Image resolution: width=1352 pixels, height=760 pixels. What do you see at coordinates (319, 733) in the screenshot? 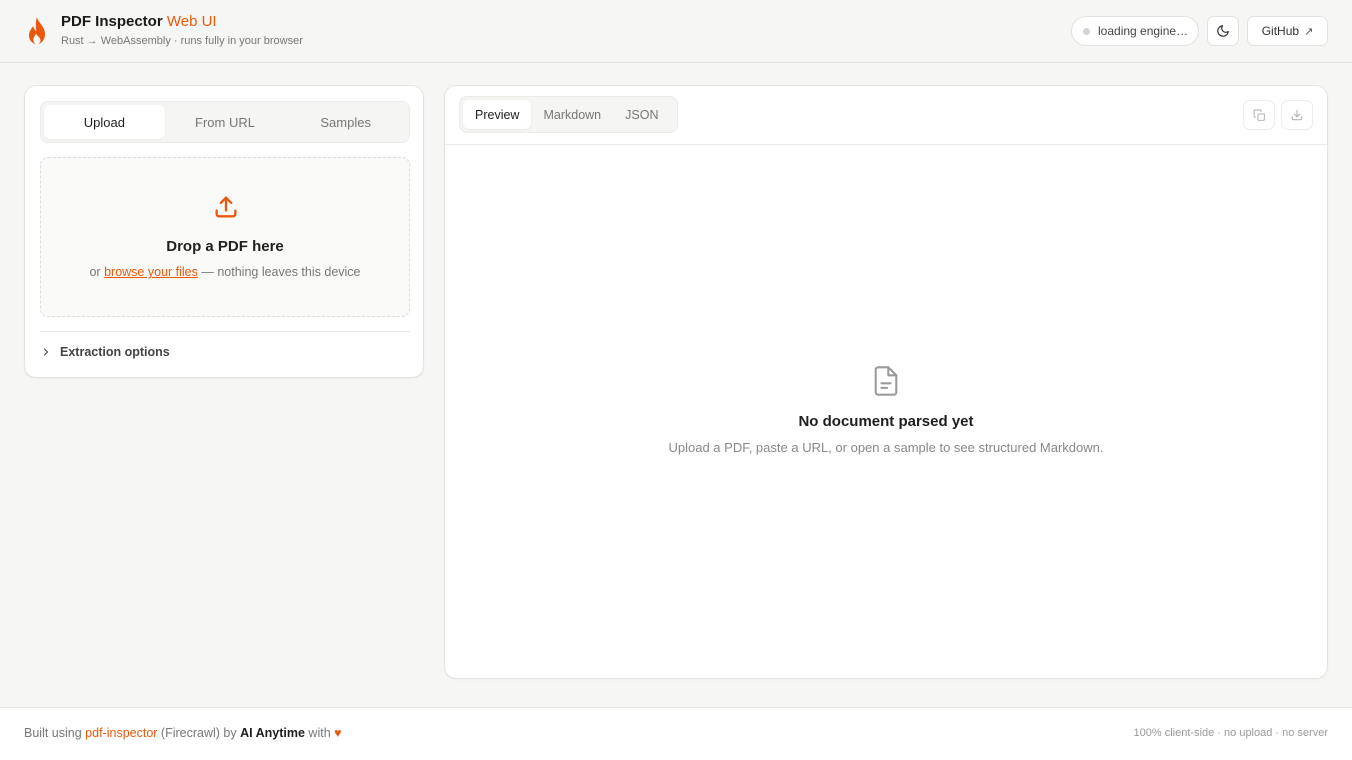
I see `footer-with: with` at bounding box center [319, 733].